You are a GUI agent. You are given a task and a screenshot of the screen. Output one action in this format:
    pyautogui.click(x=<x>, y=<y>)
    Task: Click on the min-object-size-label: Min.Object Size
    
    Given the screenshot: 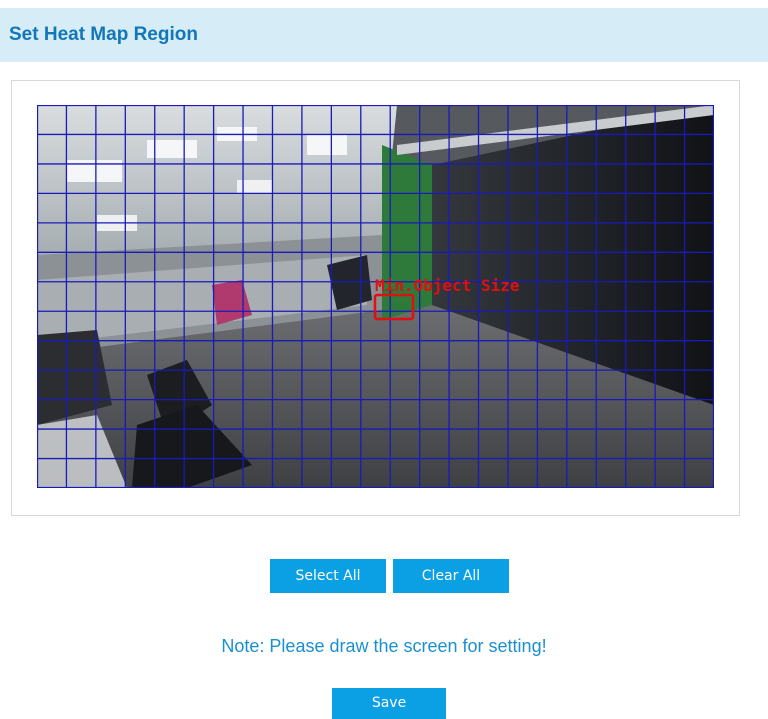 What is the action you would take?
    pyautogui.click(x=447, y=285)
    